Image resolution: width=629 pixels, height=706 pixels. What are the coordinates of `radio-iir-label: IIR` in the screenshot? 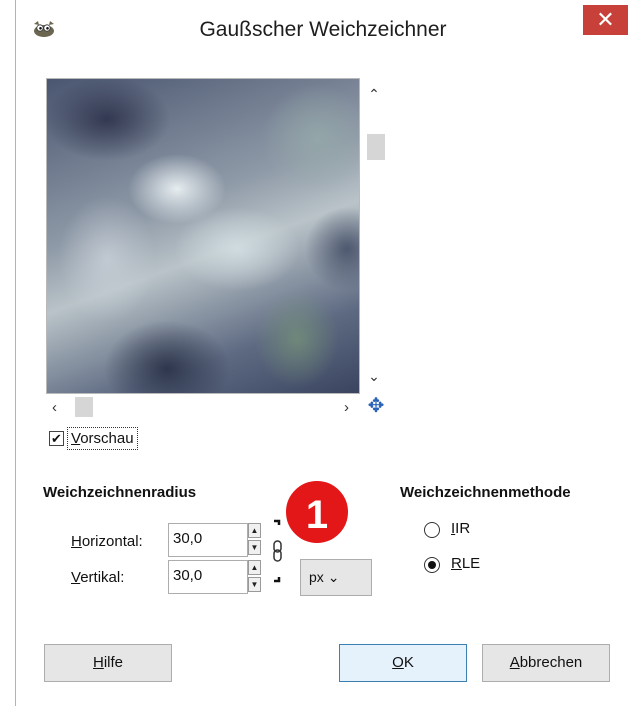 It's located at (460, 528).